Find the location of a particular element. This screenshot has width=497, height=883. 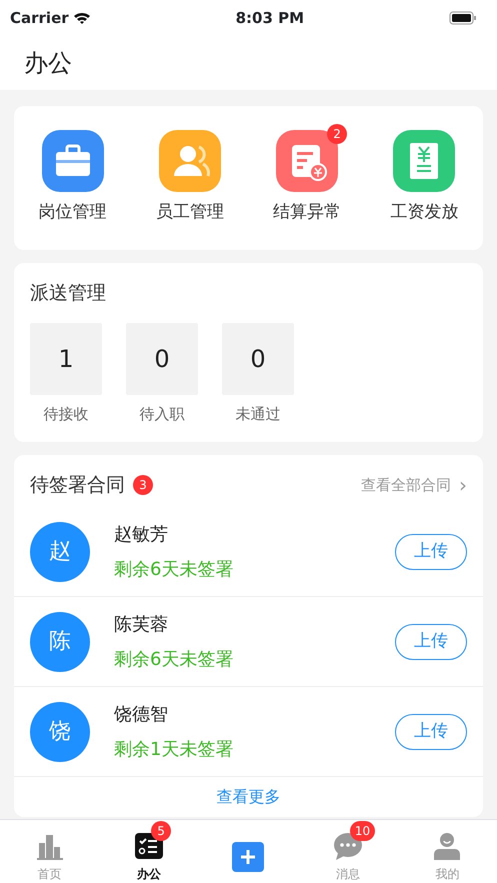

avatar: 饶 is located at coordinates (60, 732).